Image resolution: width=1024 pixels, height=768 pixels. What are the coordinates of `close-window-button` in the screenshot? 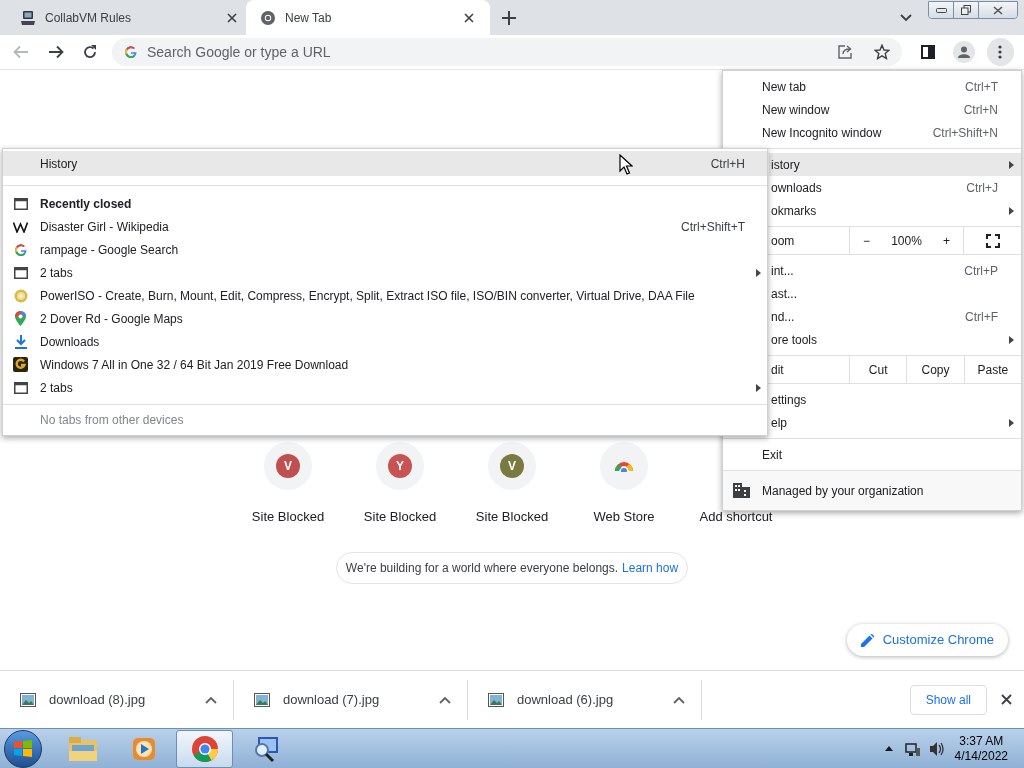 It's located at (998, 10).